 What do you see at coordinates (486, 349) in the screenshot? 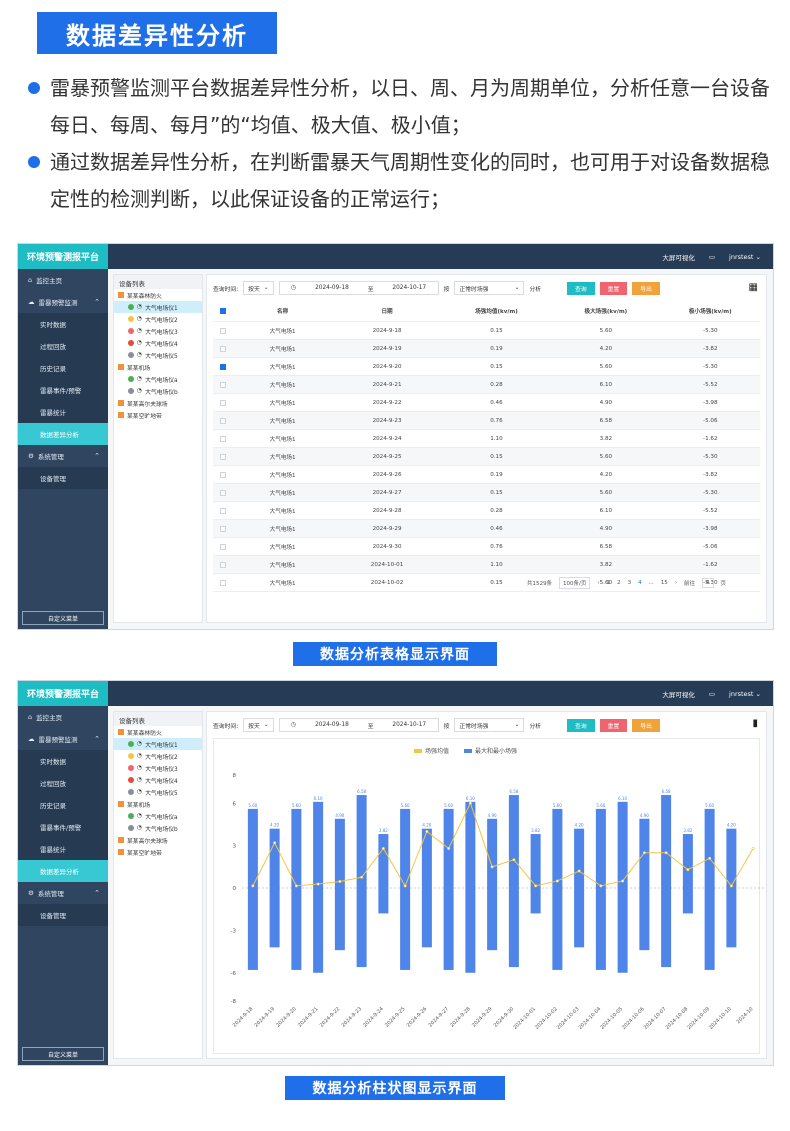
I see `table-row: 大气电场1 2024-9-19 0.19 4.20 -3.82` at bounding box center [486, 349].